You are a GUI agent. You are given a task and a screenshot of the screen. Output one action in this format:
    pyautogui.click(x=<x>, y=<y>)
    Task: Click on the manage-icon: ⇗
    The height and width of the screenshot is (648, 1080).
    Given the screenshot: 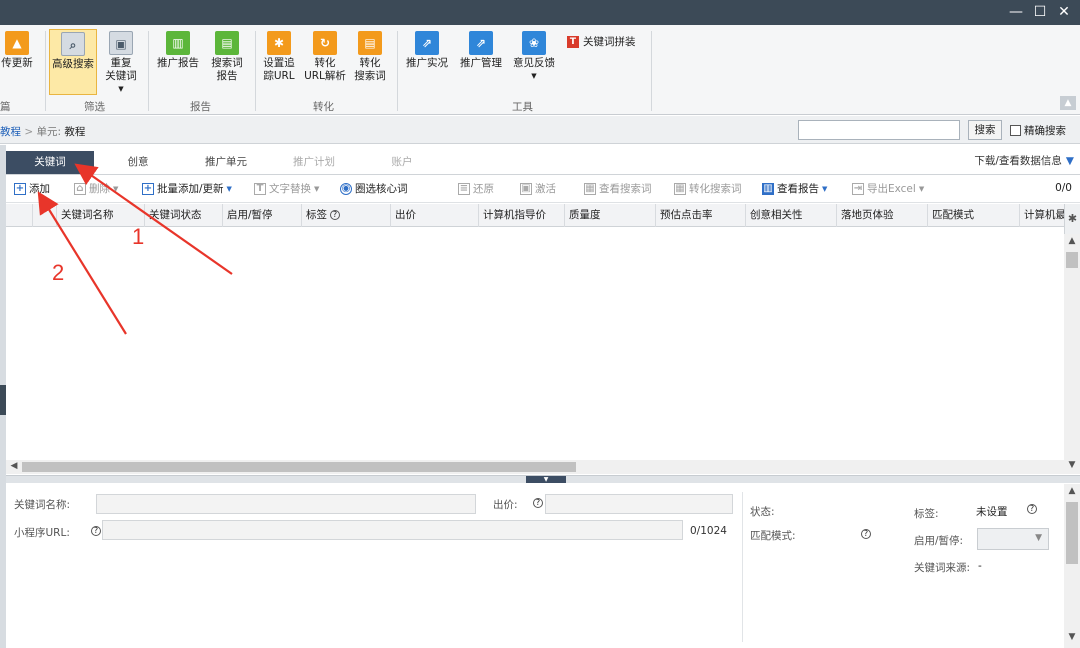 What is the action you would take?
    pyautogui.click(x=481, y=43)
    